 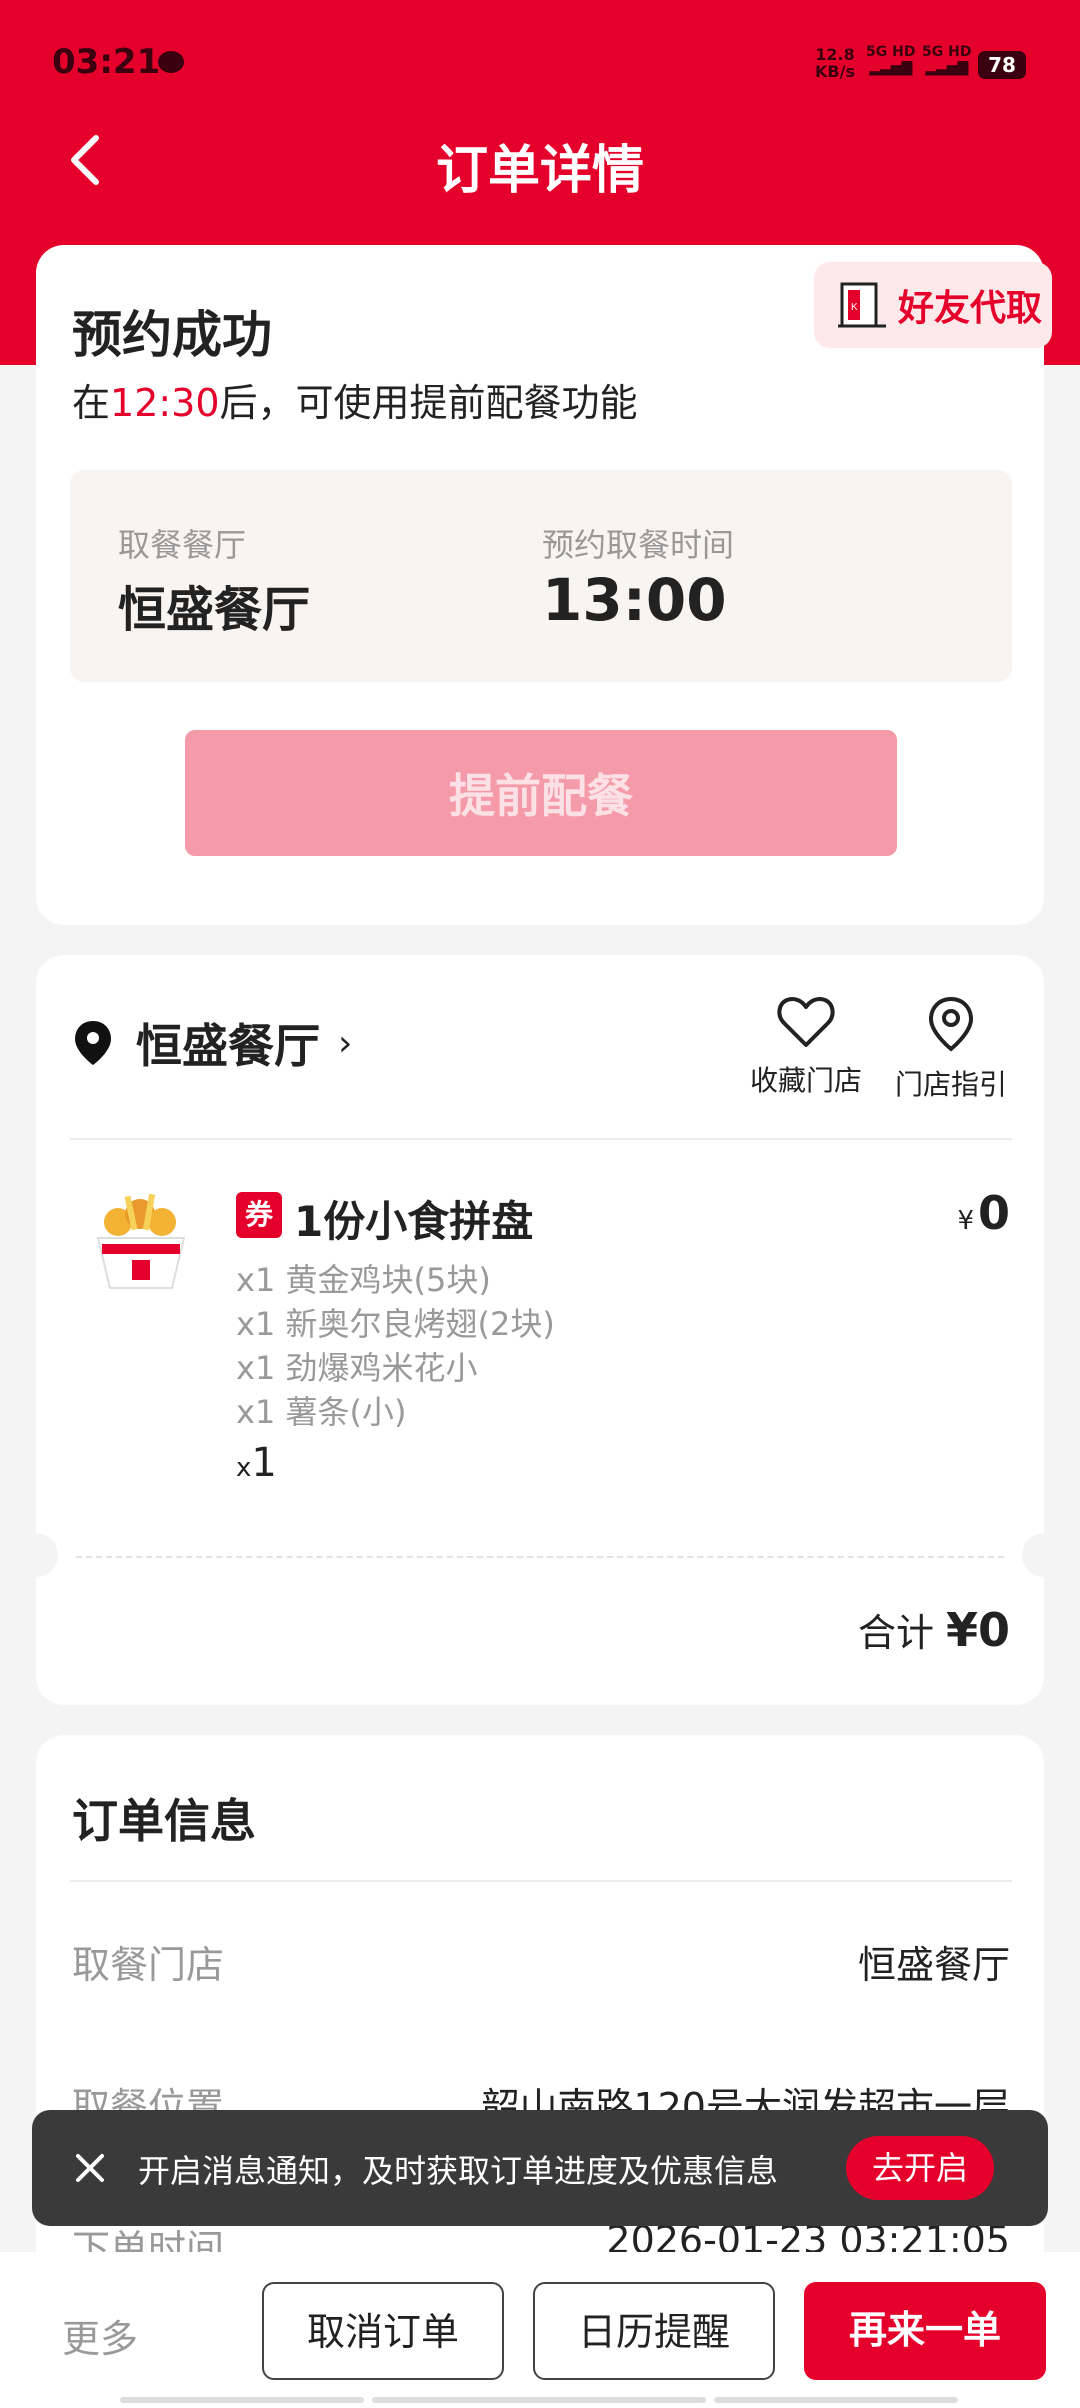 What do you see at coordinates (540, 1557) in the screenshot?
I see `dashed-divider` at bounding box center [540, 1557].